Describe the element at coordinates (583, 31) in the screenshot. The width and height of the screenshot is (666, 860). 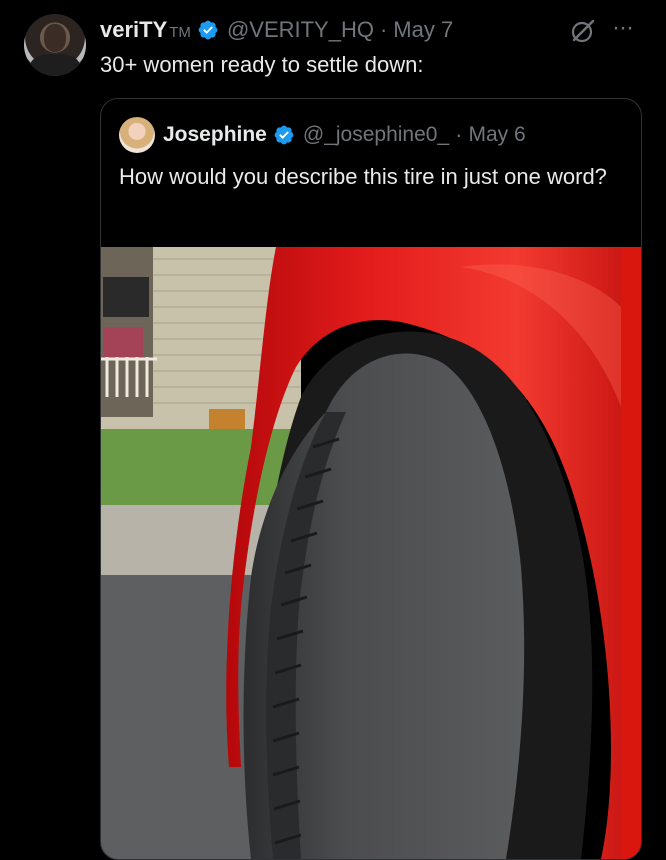
I see `grok-icon` at that location.